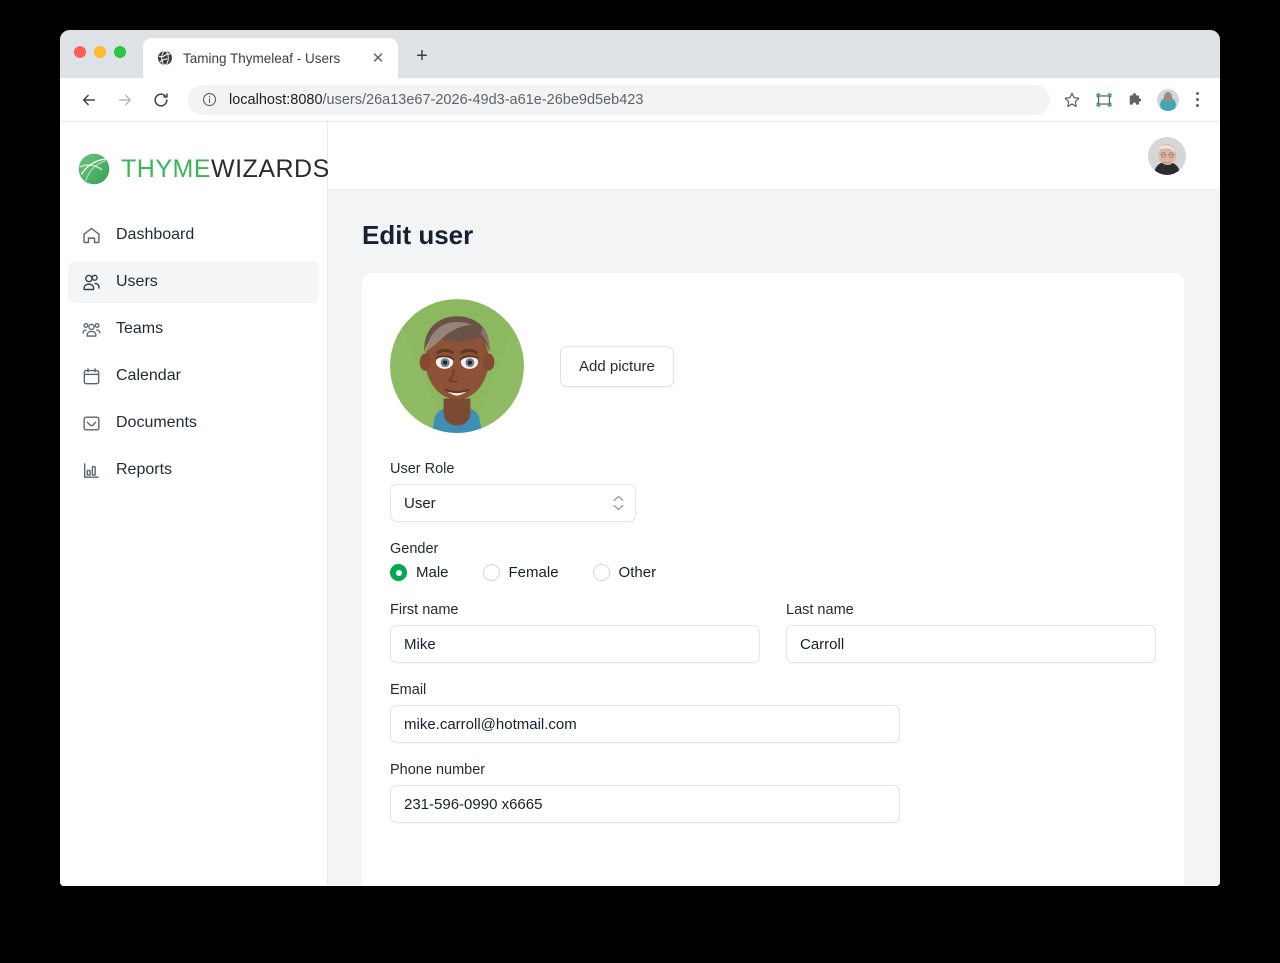 The height and width of the screenshot is (963, 1280). Describe the element at coordinates (773, 642) in the screenshot. I see `name-row: First name Last name` at that location.